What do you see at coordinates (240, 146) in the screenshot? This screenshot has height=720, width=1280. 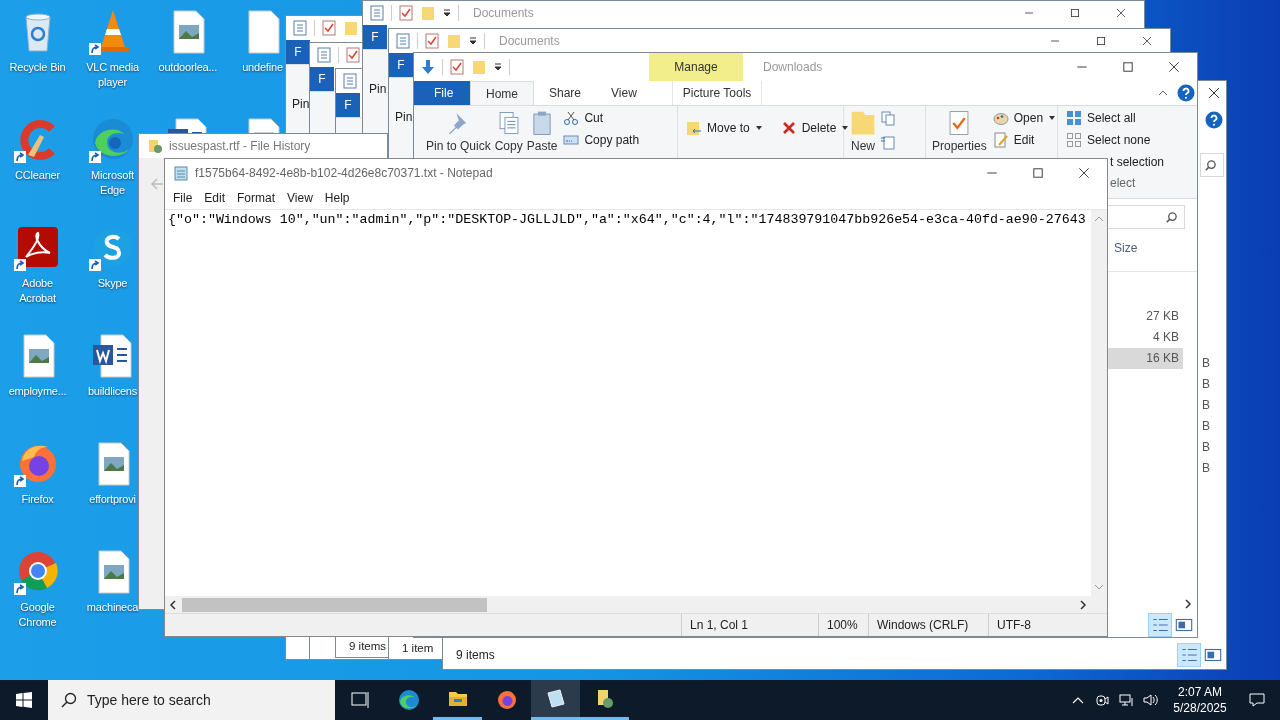 I see `window-title: issuespast.rtf - File History` at bounding box center [240, 146].